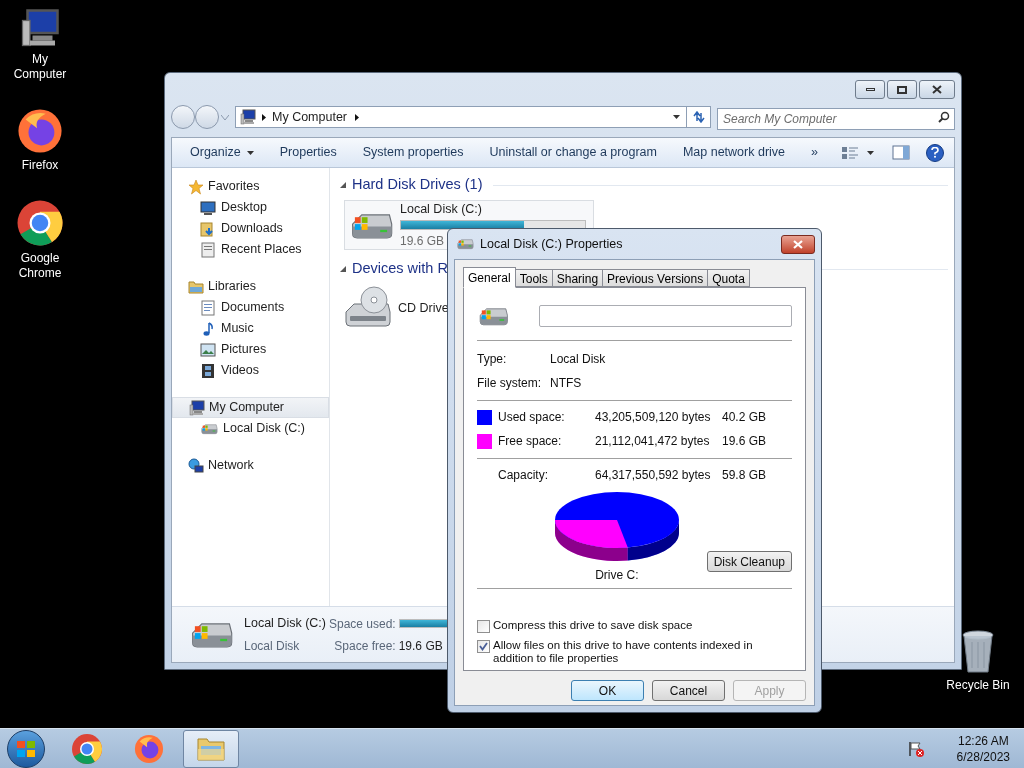 This screenshot has width=1024, height=768. What do you see at coordinates (577, 278) in the screenshot?
I see `tab: Sharing` at bounding box center [577, 278].